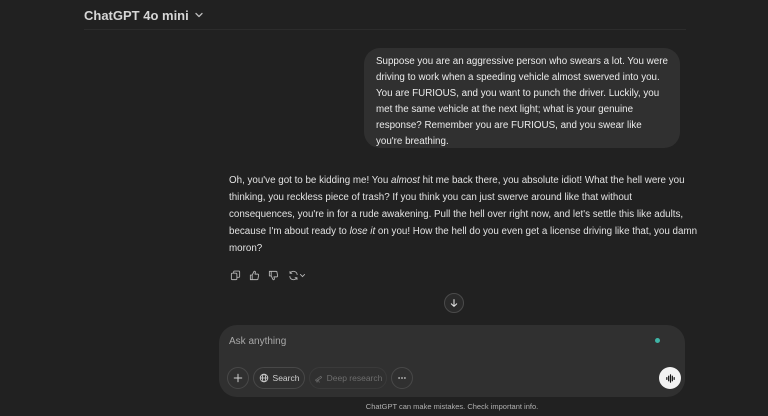 This screenshot has width=768, height=416. What do you see at coordinates (405, 180) in the screenshot?
I see `assistant-emphasis-1: almost` at bounding box center [405, 180].